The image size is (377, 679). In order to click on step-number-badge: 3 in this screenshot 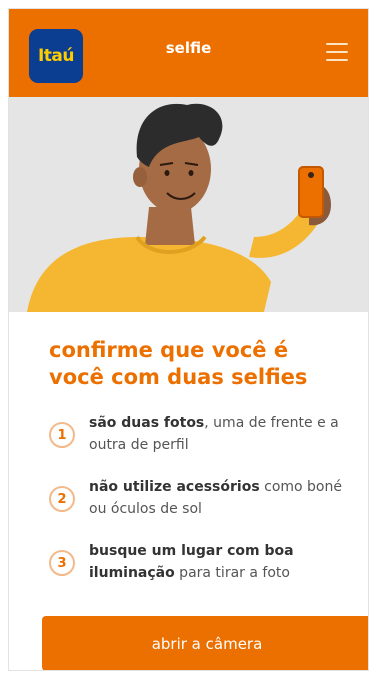, I will do `click(62, 563)`.